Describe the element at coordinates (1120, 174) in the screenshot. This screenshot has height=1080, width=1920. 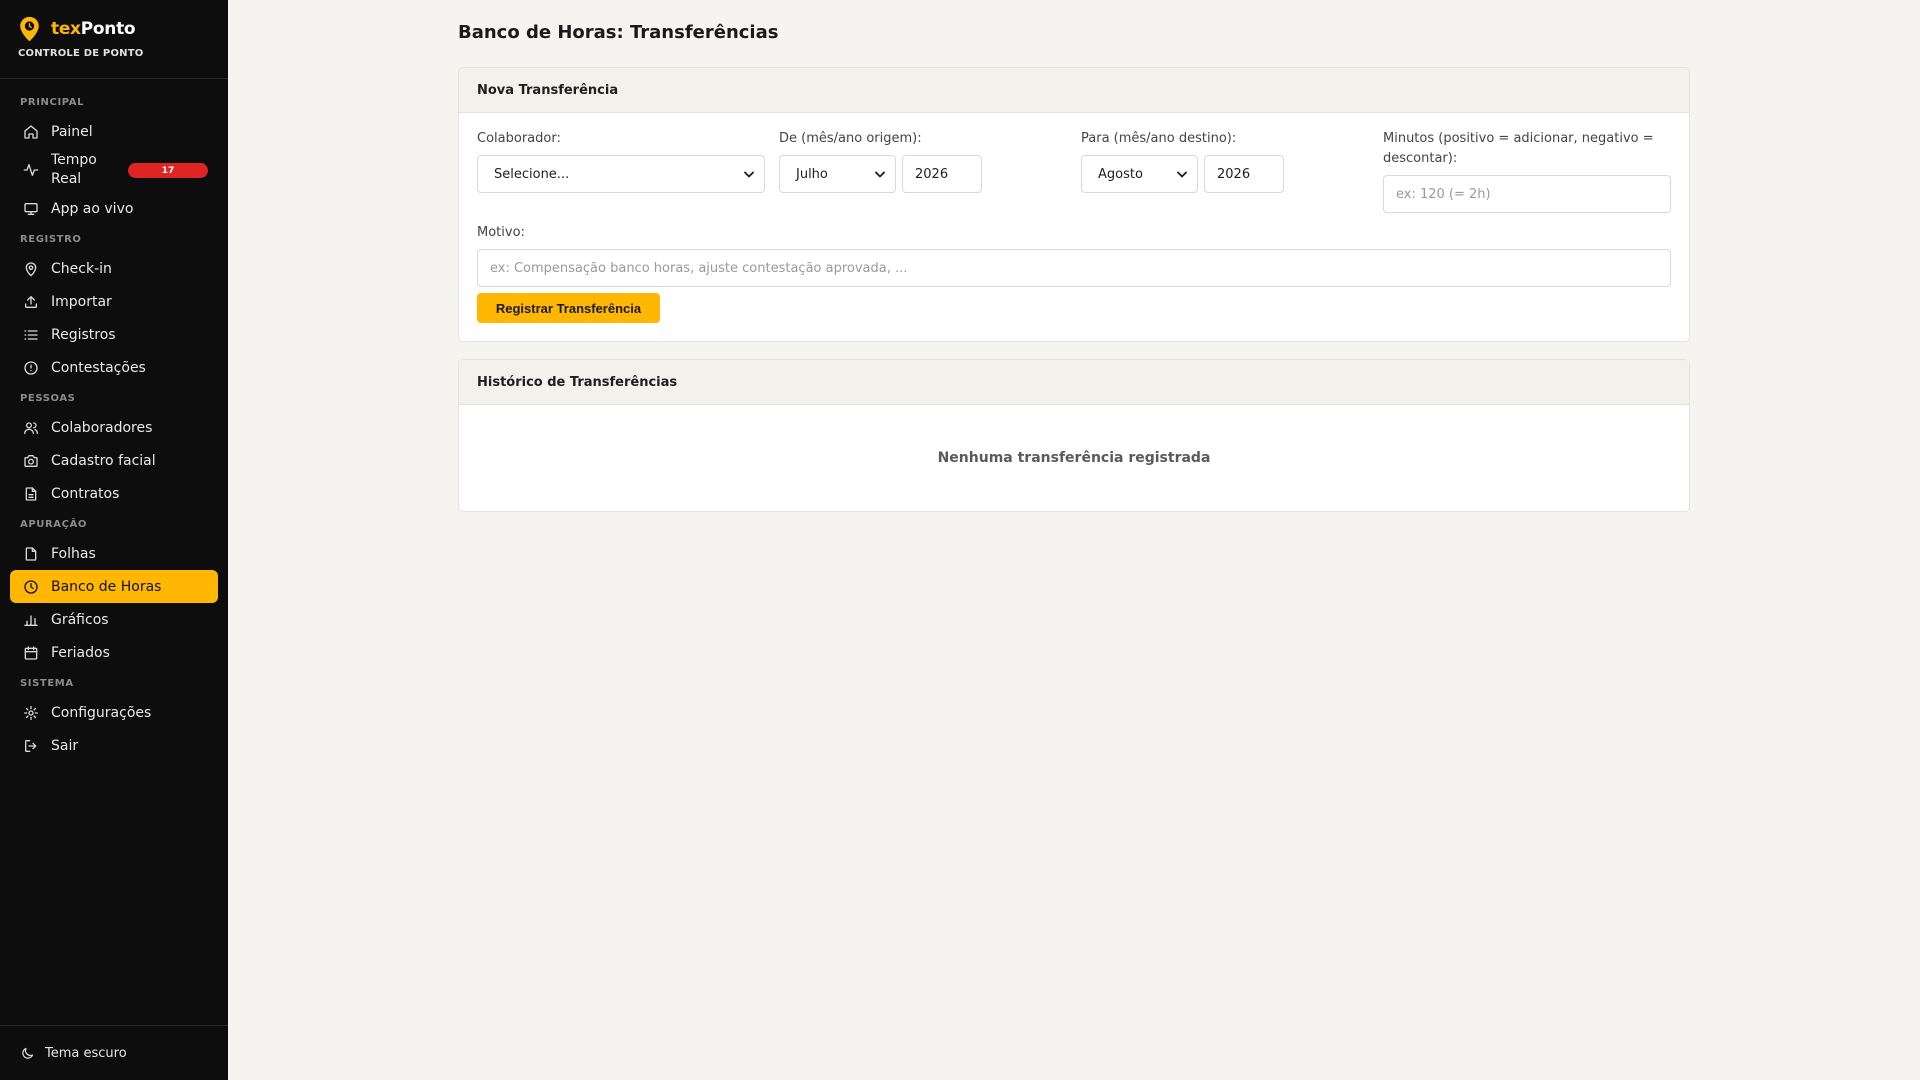
I see `destino-month-value: Agosto` at that location.